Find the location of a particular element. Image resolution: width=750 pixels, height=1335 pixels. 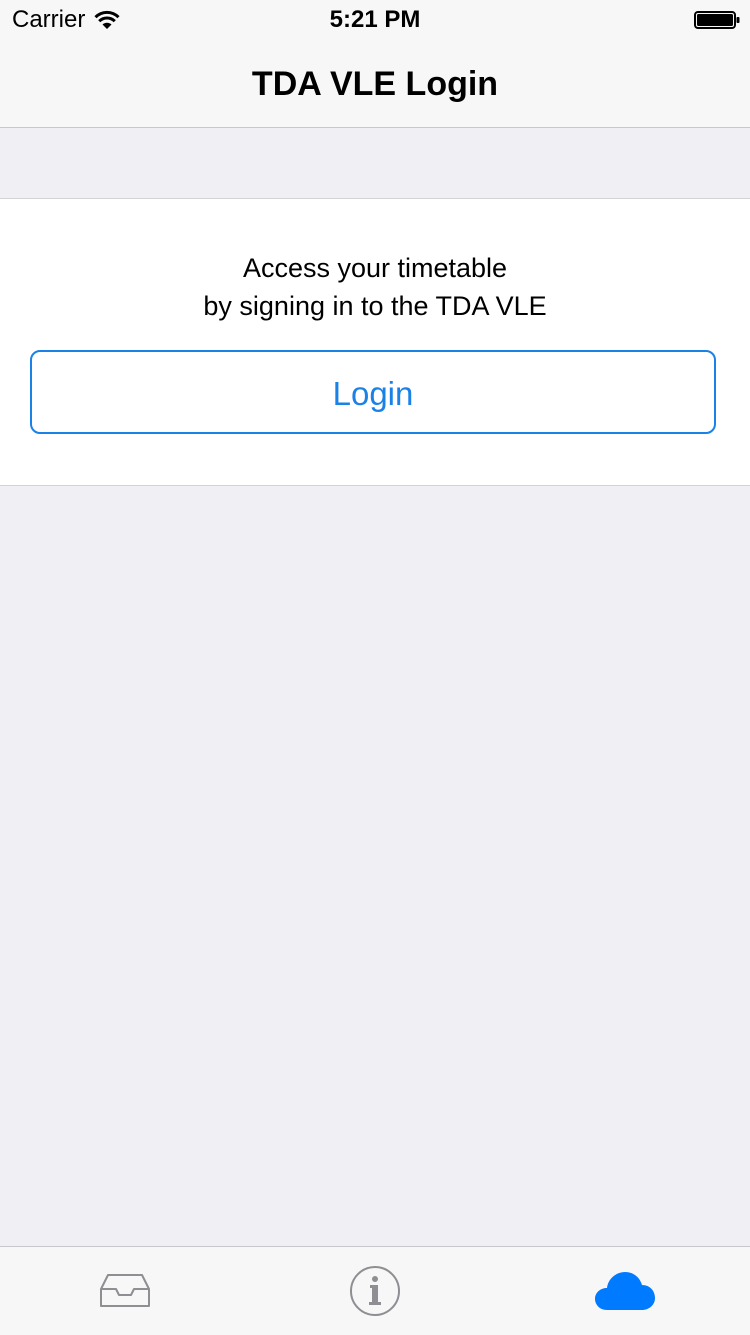

inbox-icon is located at coordinates (125, 1290).